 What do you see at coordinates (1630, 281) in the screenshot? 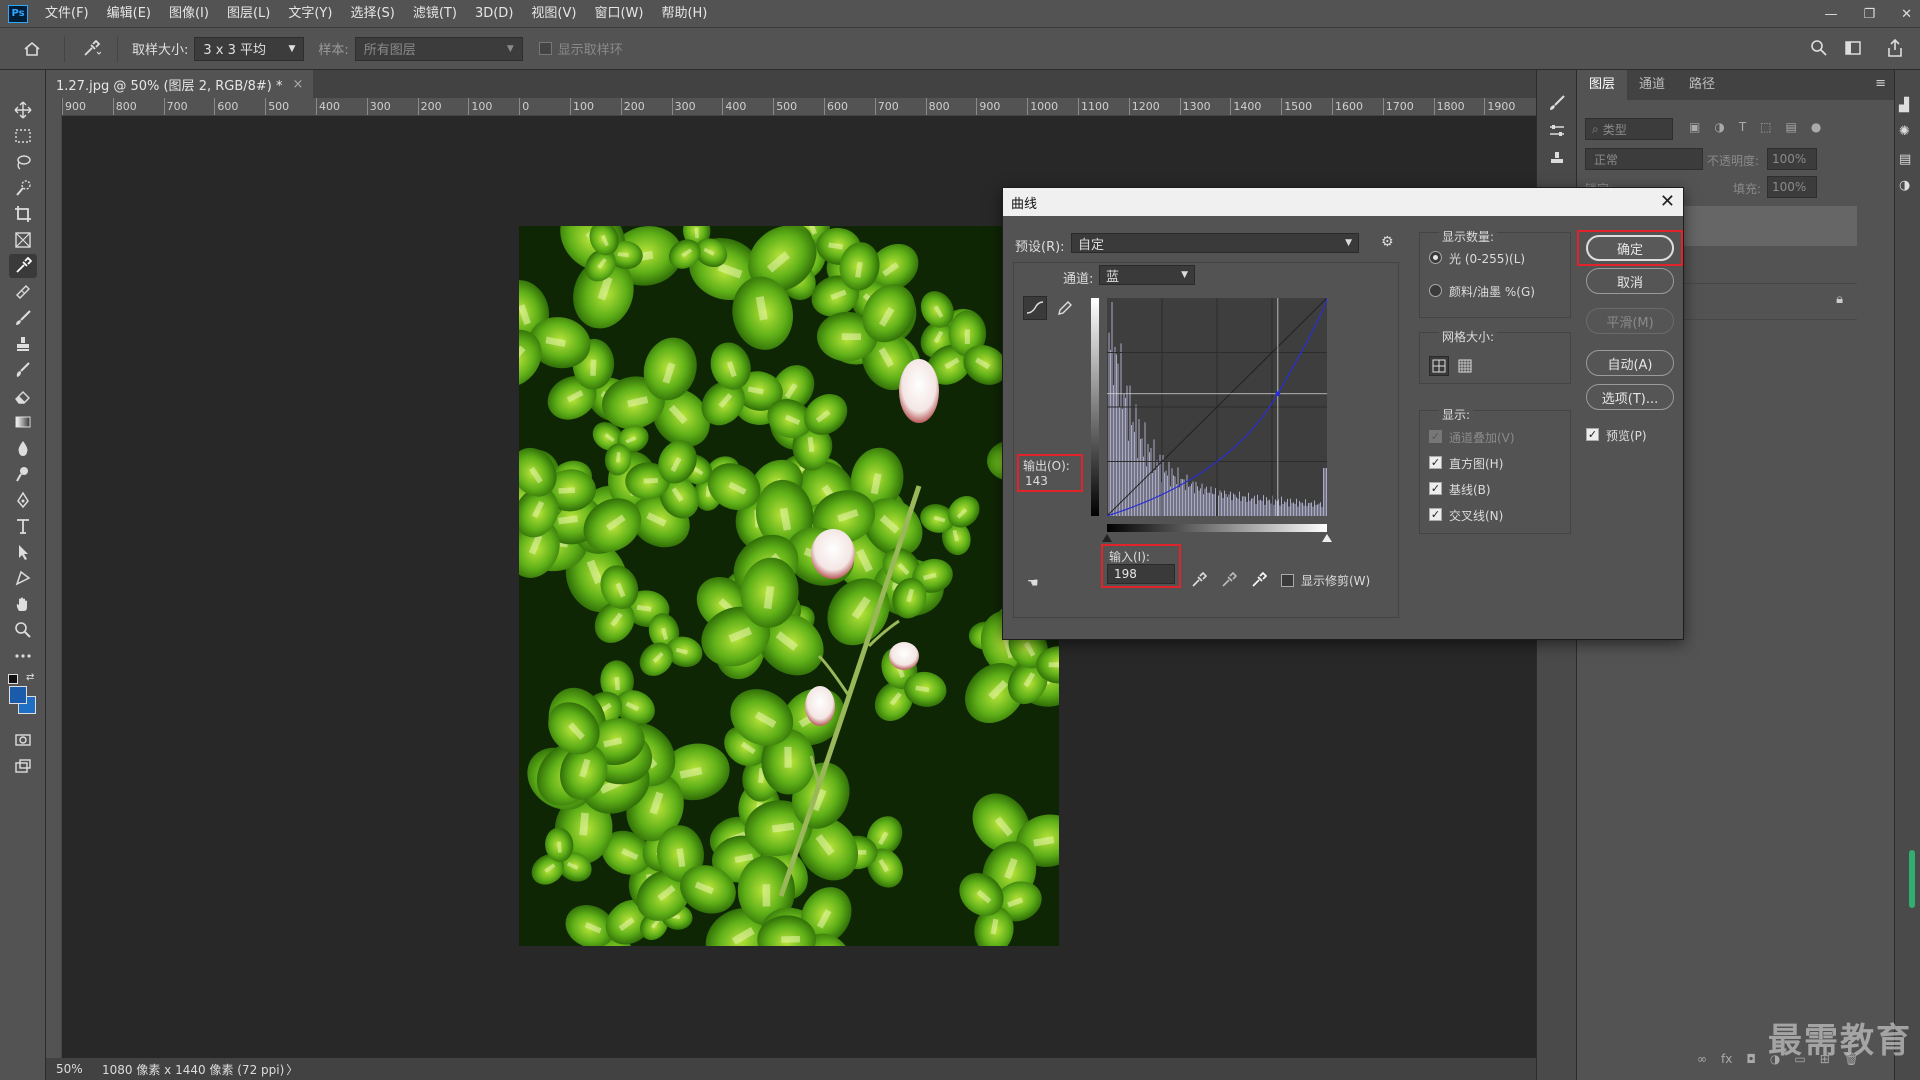
I see `cancel-button: 取消` at bounding box center [1630, 281].